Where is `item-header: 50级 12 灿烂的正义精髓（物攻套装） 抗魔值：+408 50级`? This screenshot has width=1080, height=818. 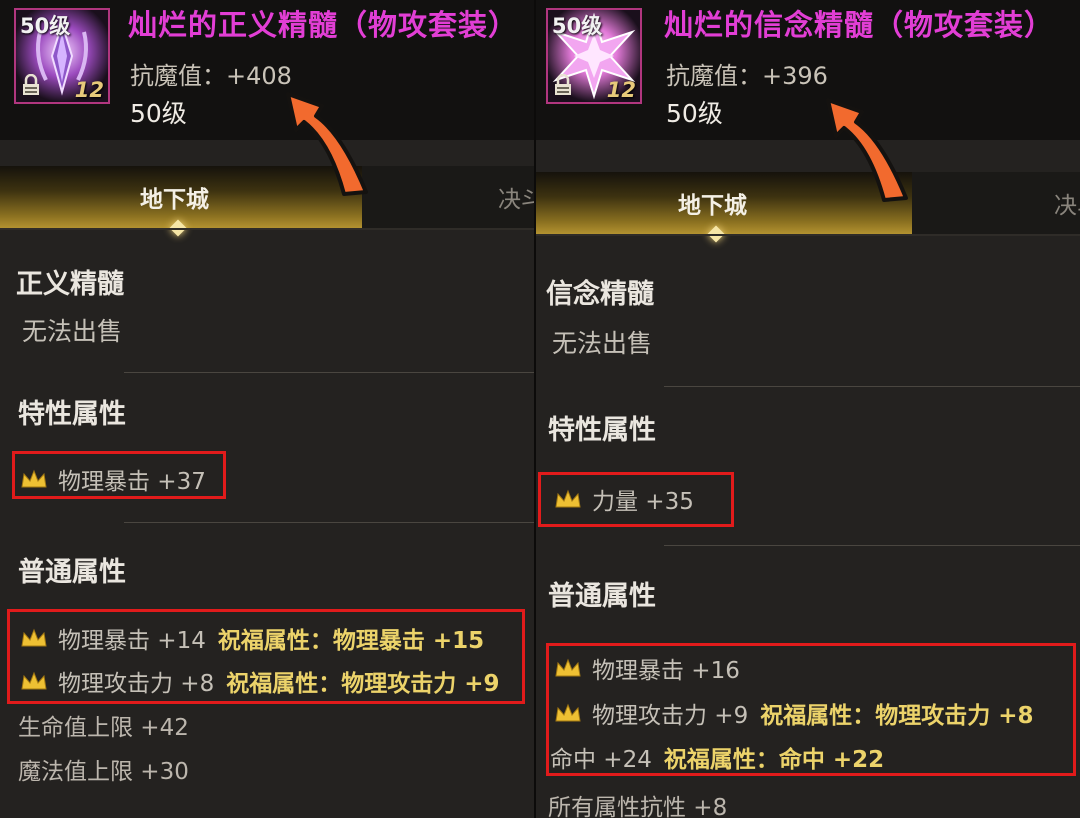
item-header: 50级 12 灿烂的正义精髓（物攻套装） 抗魔值：+408 50级 is located at coordinates (267, 70).